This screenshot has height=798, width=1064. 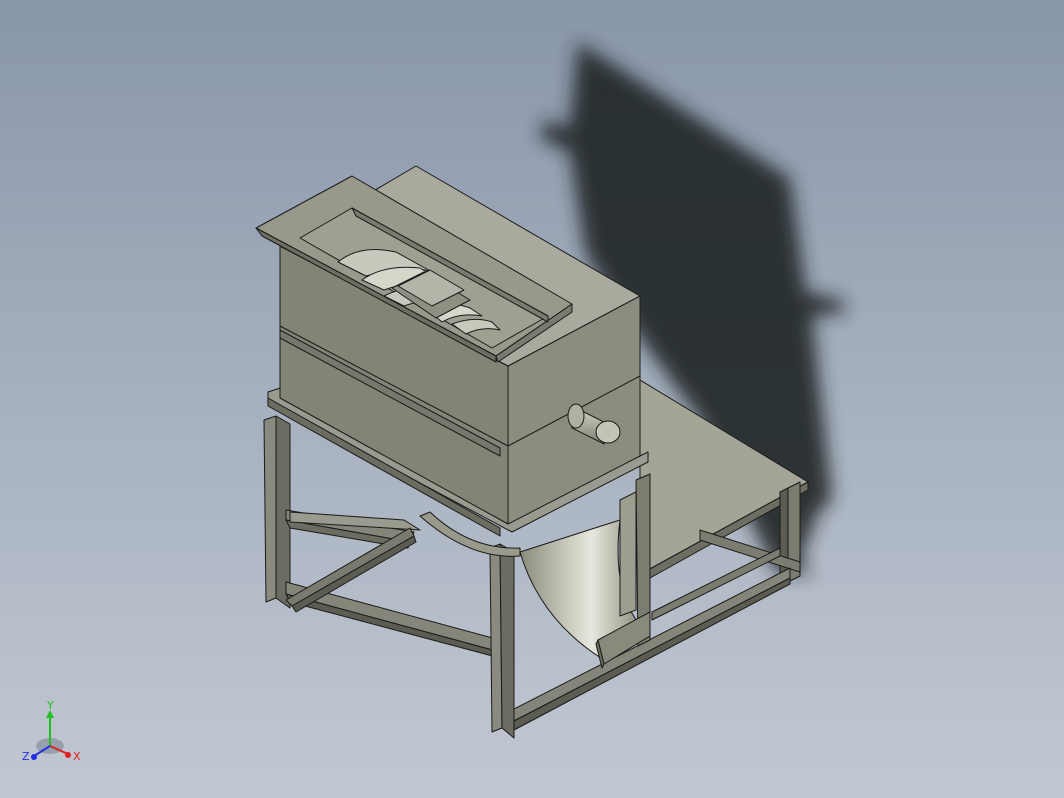 What do you see at coordinates (50, 706) in the screenshot?
I see `y-axis-label: Y` at bounding box center [50, 706].